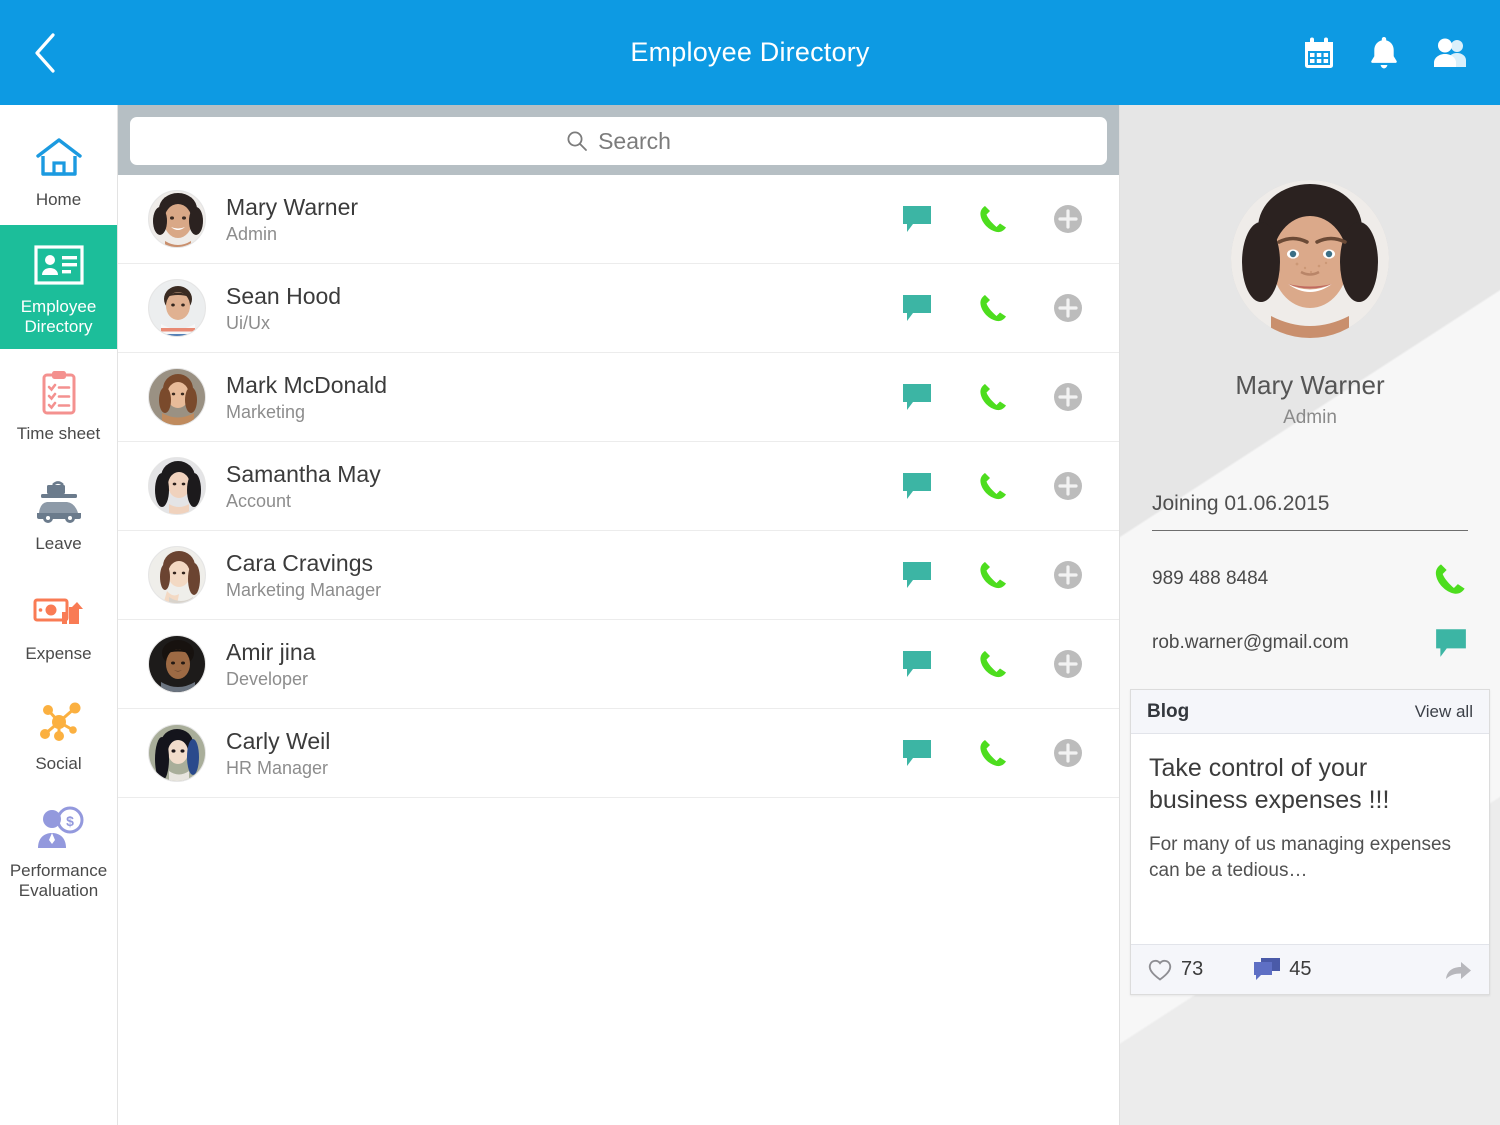  I want to click on search-bar-container: Search, so click(618, 140).